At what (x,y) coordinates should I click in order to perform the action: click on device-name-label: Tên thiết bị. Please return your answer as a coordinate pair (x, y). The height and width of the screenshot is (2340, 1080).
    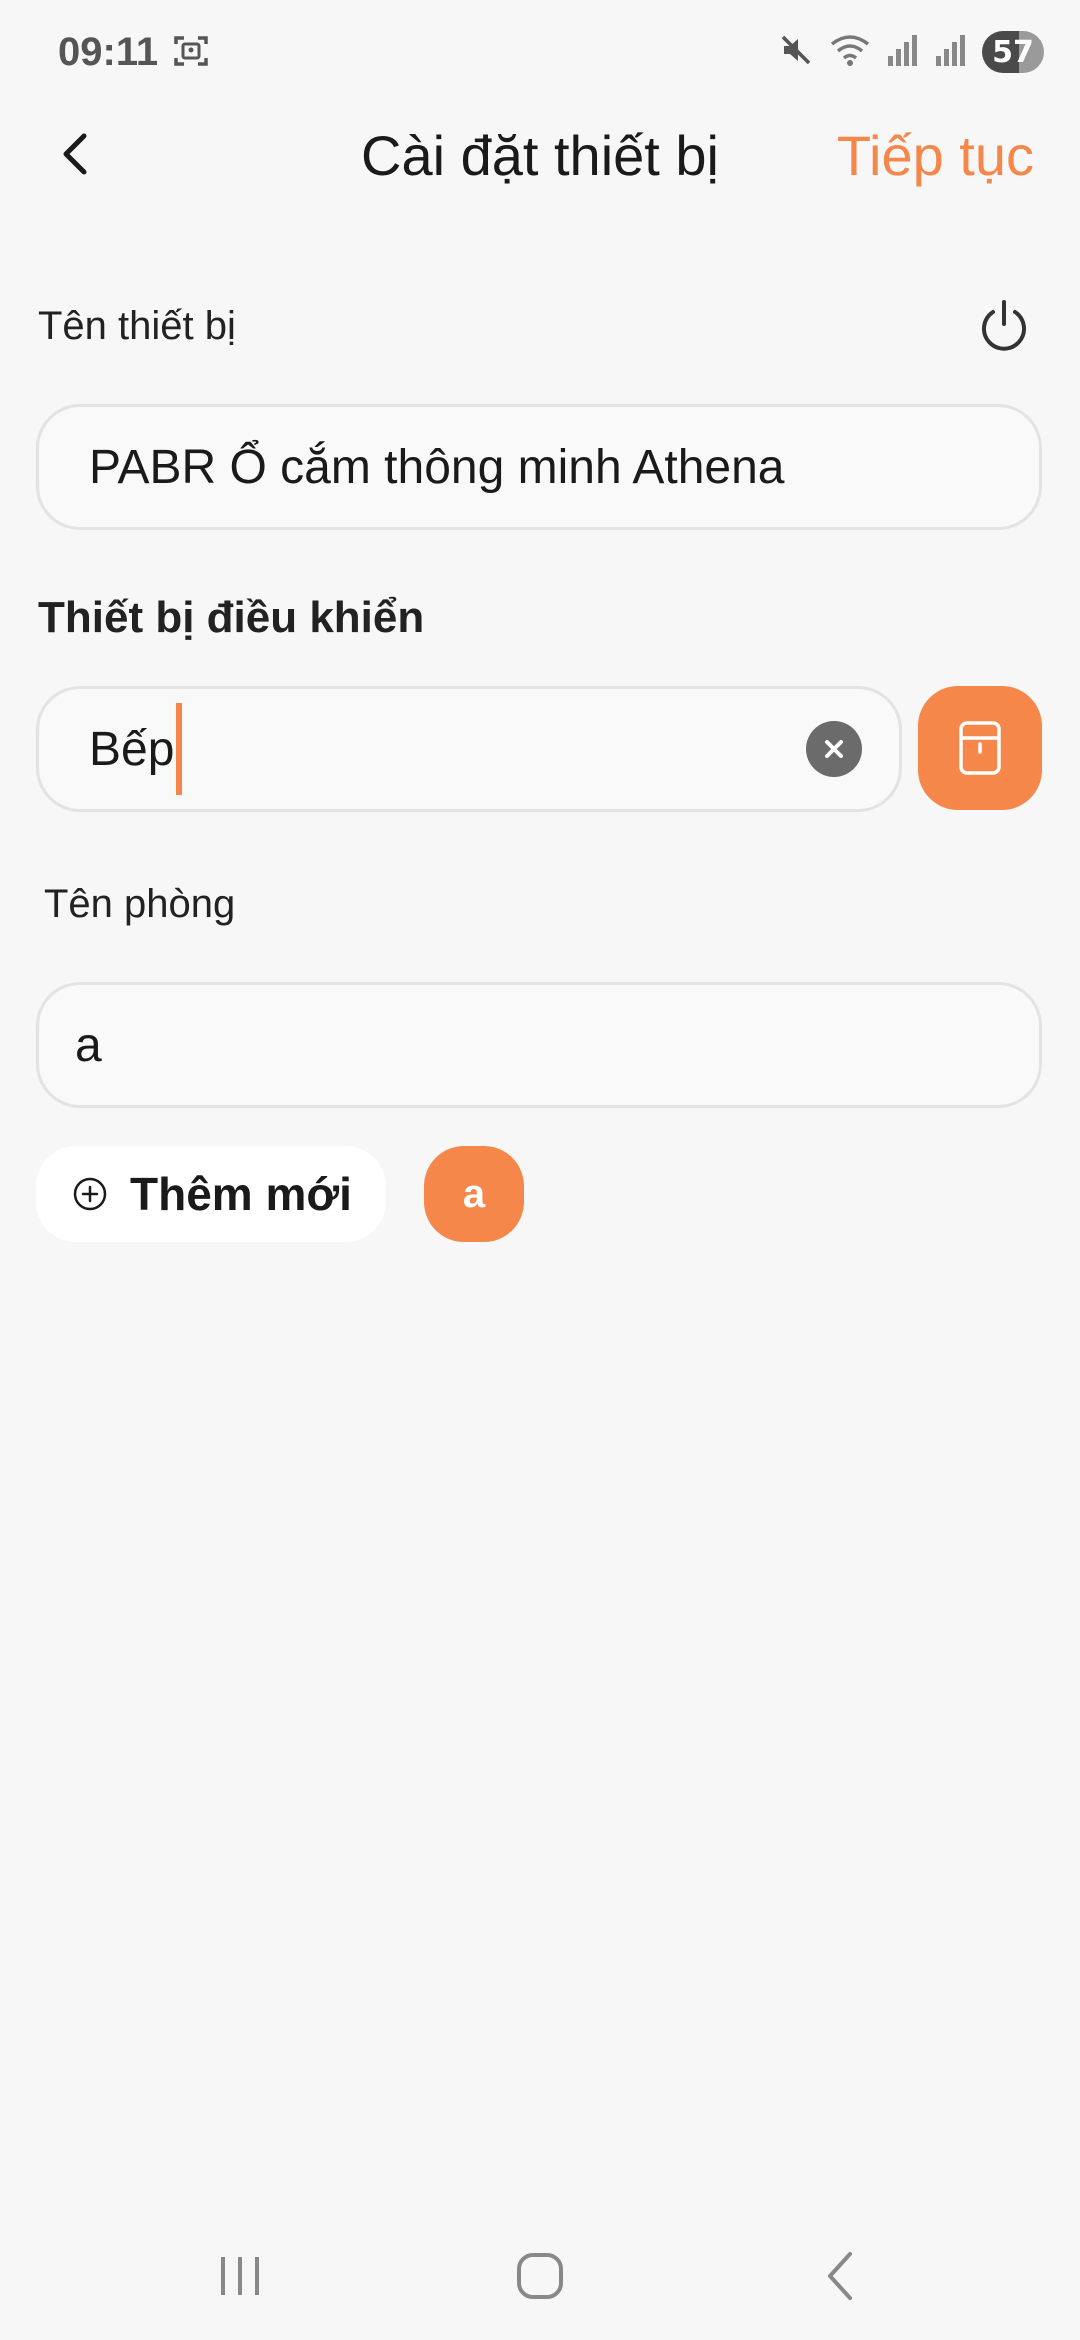
    Looking at the image, I should click on (137, 326).